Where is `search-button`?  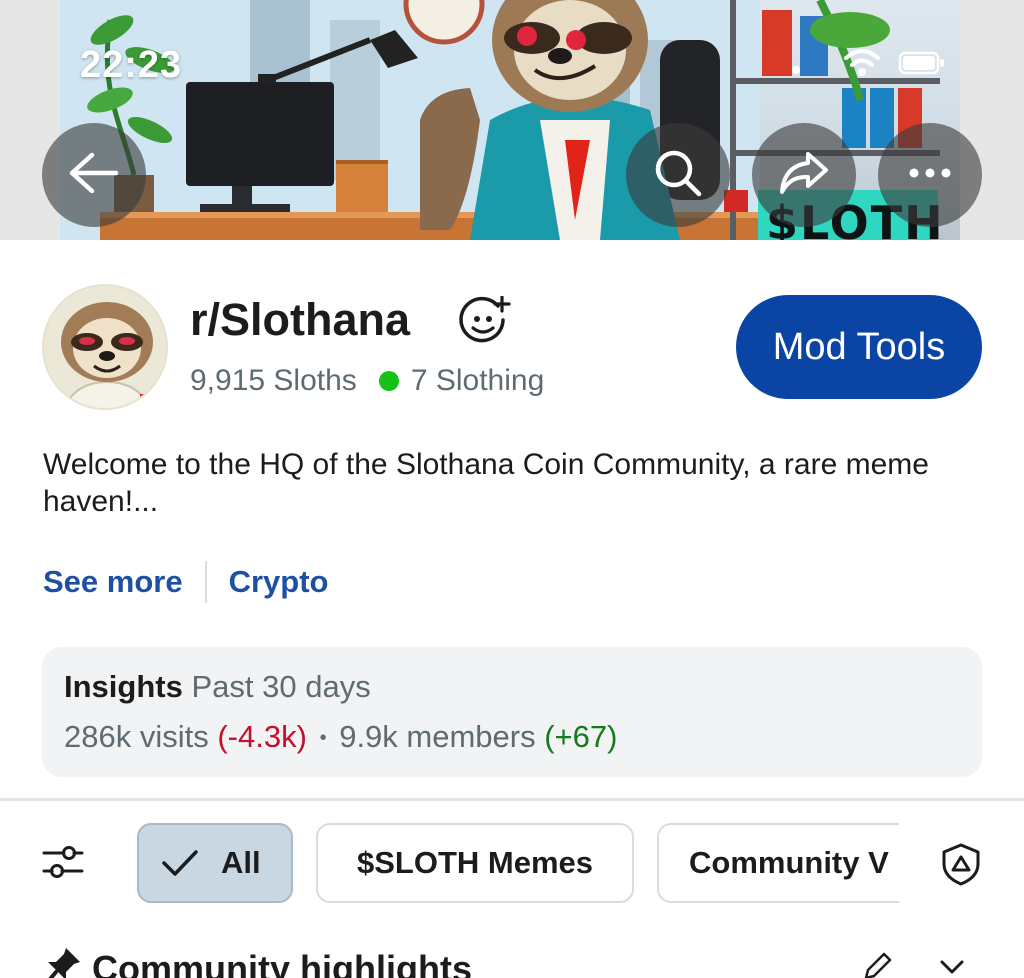
search-button is located at coordinates (678, 175).